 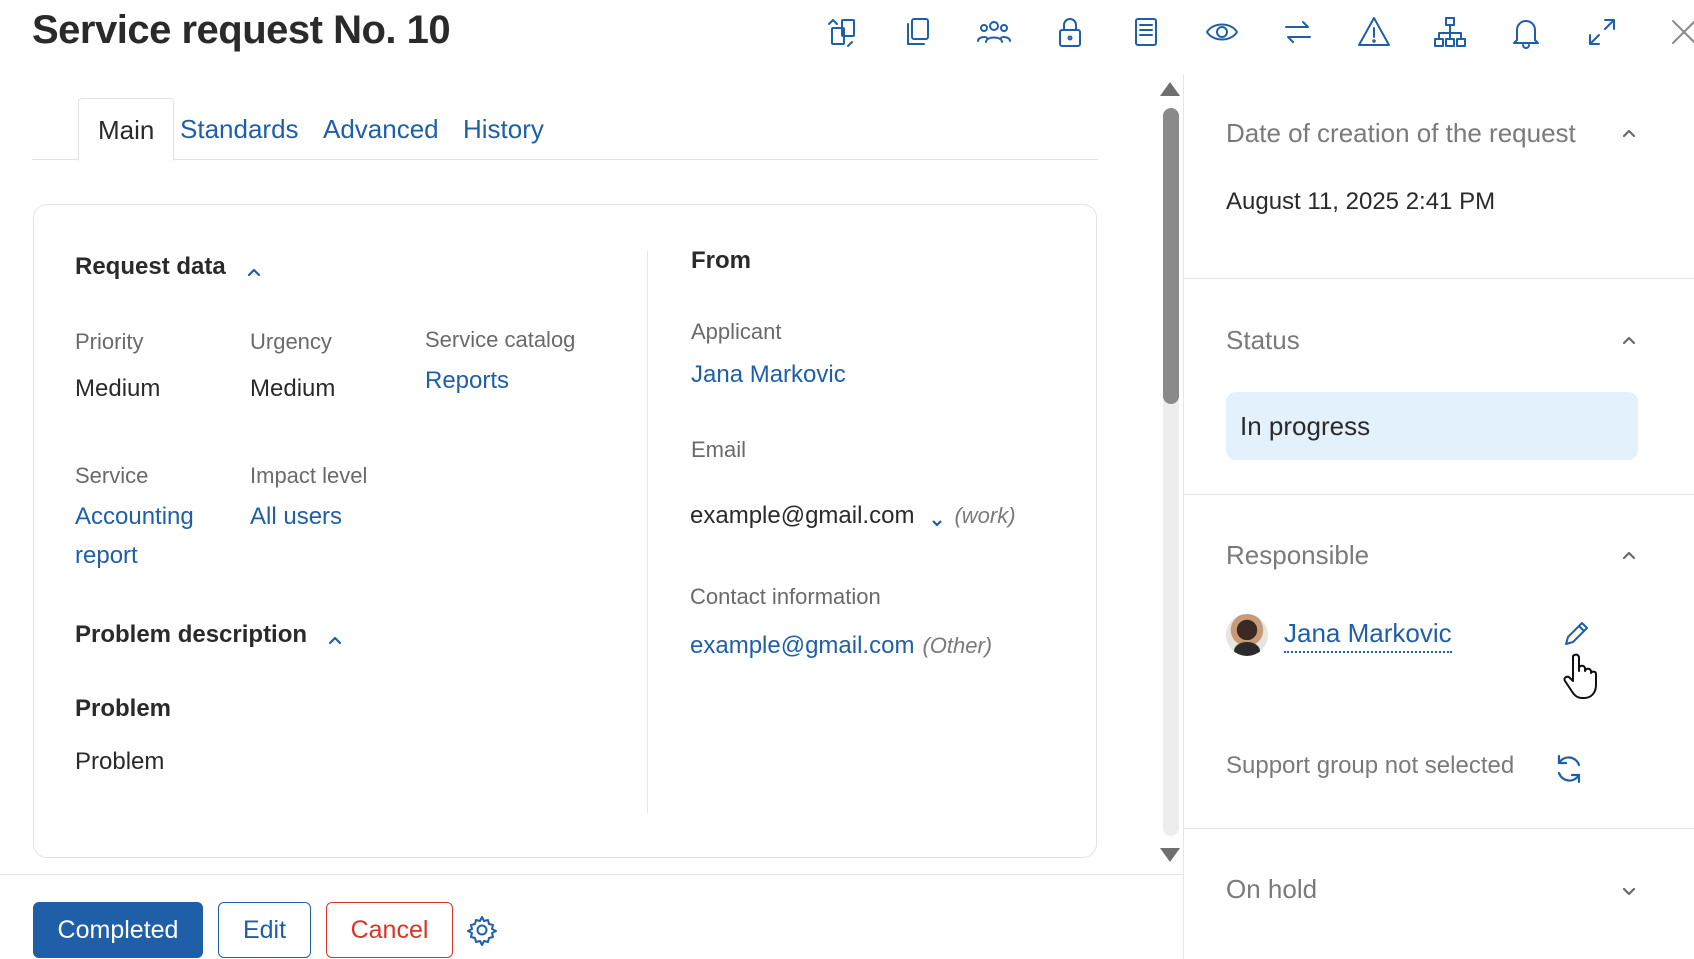 What do you see at coordinates (1361, 201) in the screenshot?
I see `date-of-creation-value: August 11, 2025 2:41 PM` at bounding box center [1361, 201].